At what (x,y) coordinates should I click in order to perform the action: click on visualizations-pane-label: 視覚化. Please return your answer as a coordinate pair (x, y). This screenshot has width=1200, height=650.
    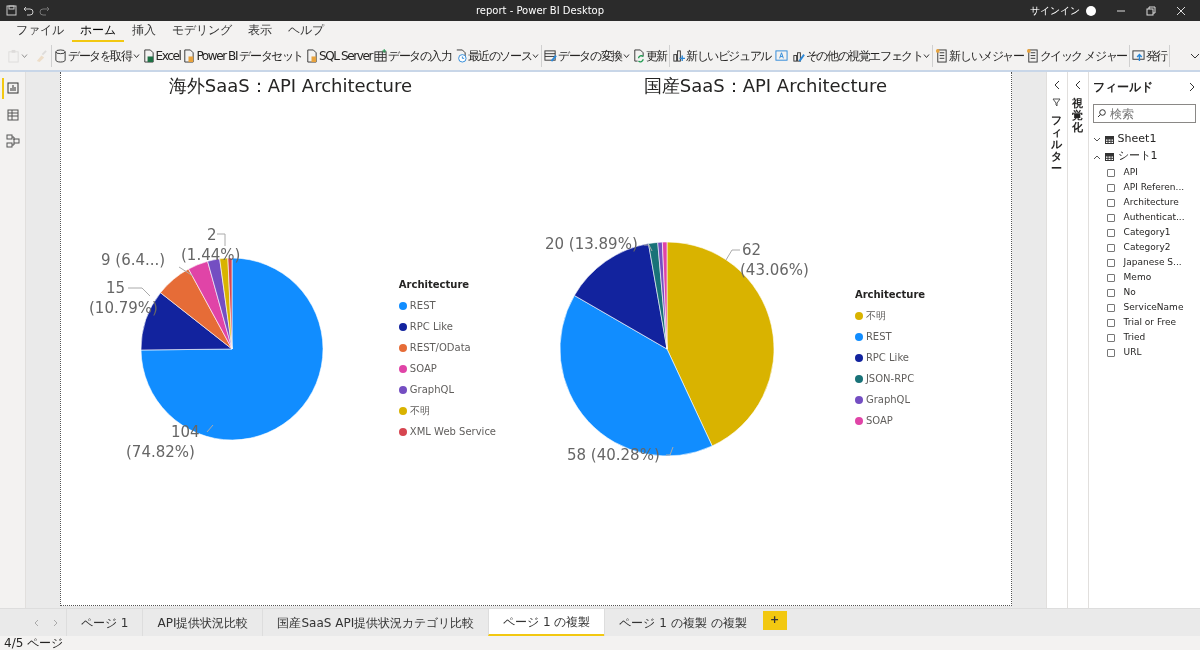
    Looking at the image, I should click on (1078, 116).